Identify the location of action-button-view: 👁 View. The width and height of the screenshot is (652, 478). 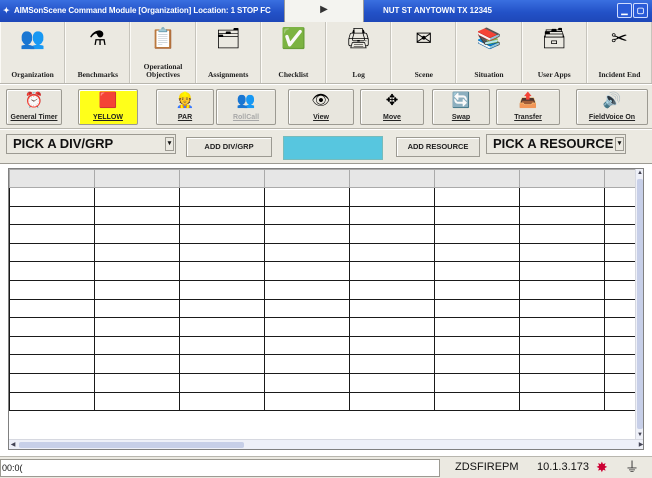
(321, 107).